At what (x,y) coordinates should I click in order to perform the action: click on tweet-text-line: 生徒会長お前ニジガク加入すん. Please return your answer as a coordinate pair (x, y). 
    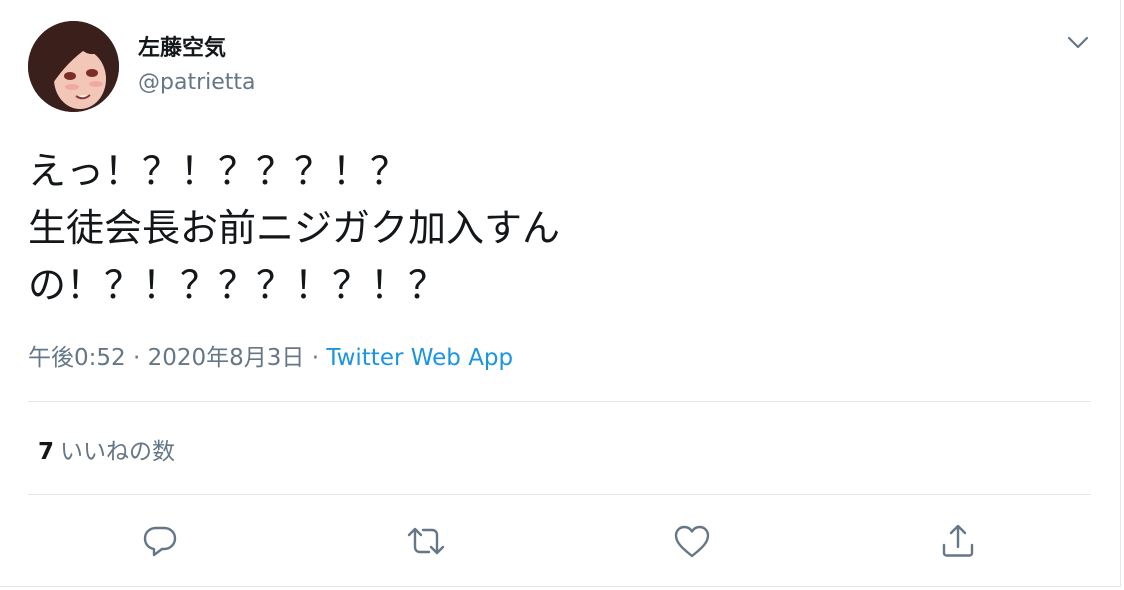
    Looking at the image, I should click on (294, 228).